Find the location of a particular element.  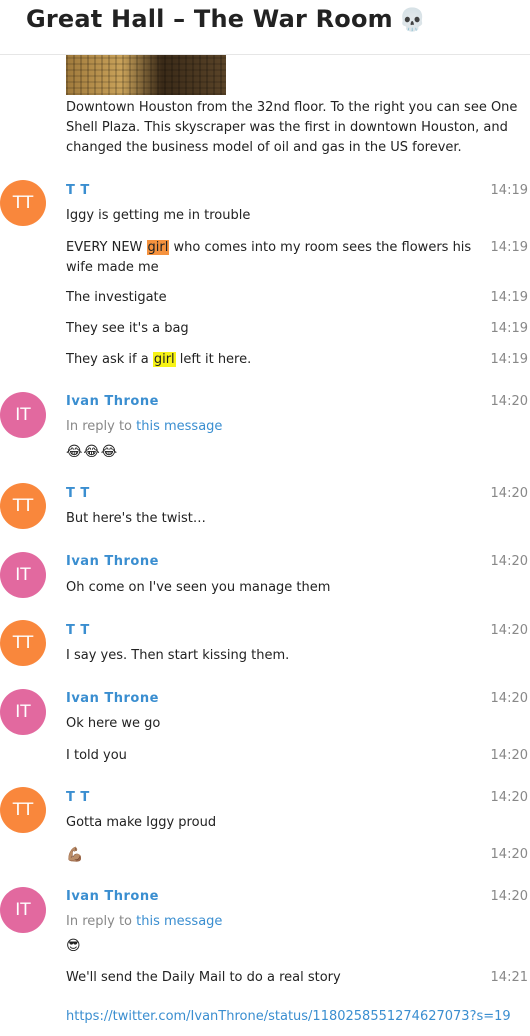

message-text-part: They ask if a is located at coordinates (109, 359).